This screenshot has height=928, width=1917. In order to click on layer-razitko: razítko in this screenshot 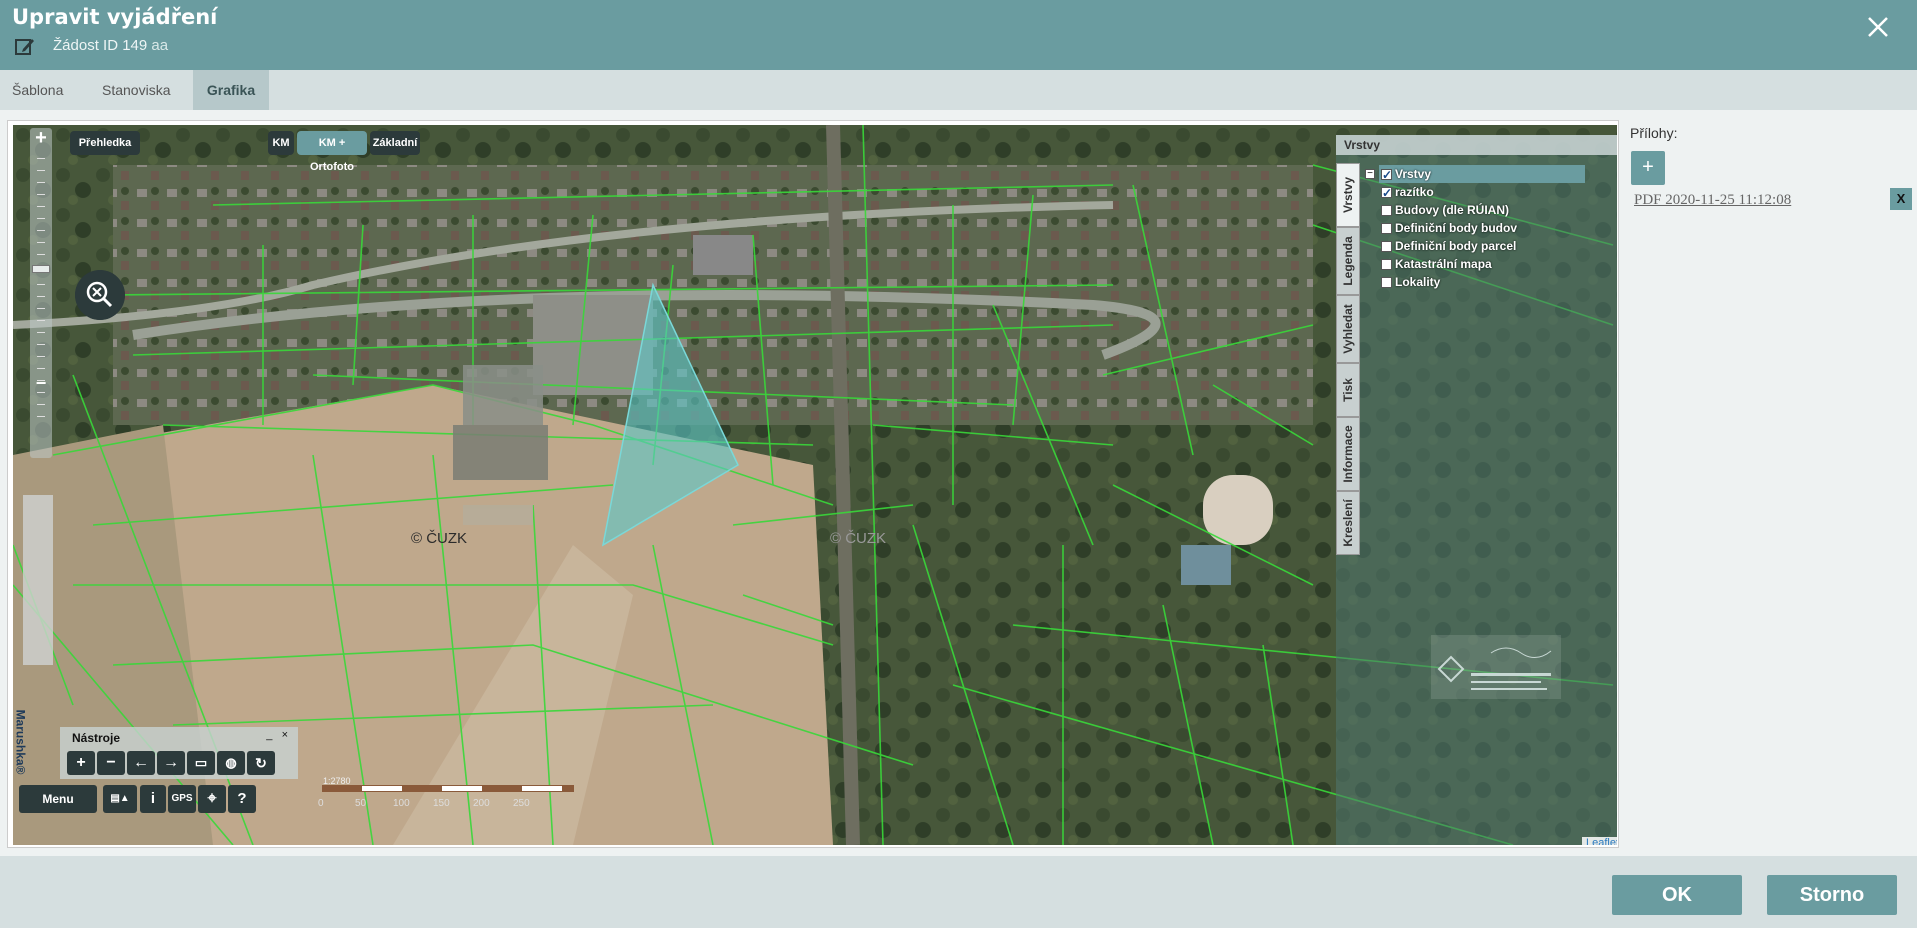, I will do `click(1407, 192)`.